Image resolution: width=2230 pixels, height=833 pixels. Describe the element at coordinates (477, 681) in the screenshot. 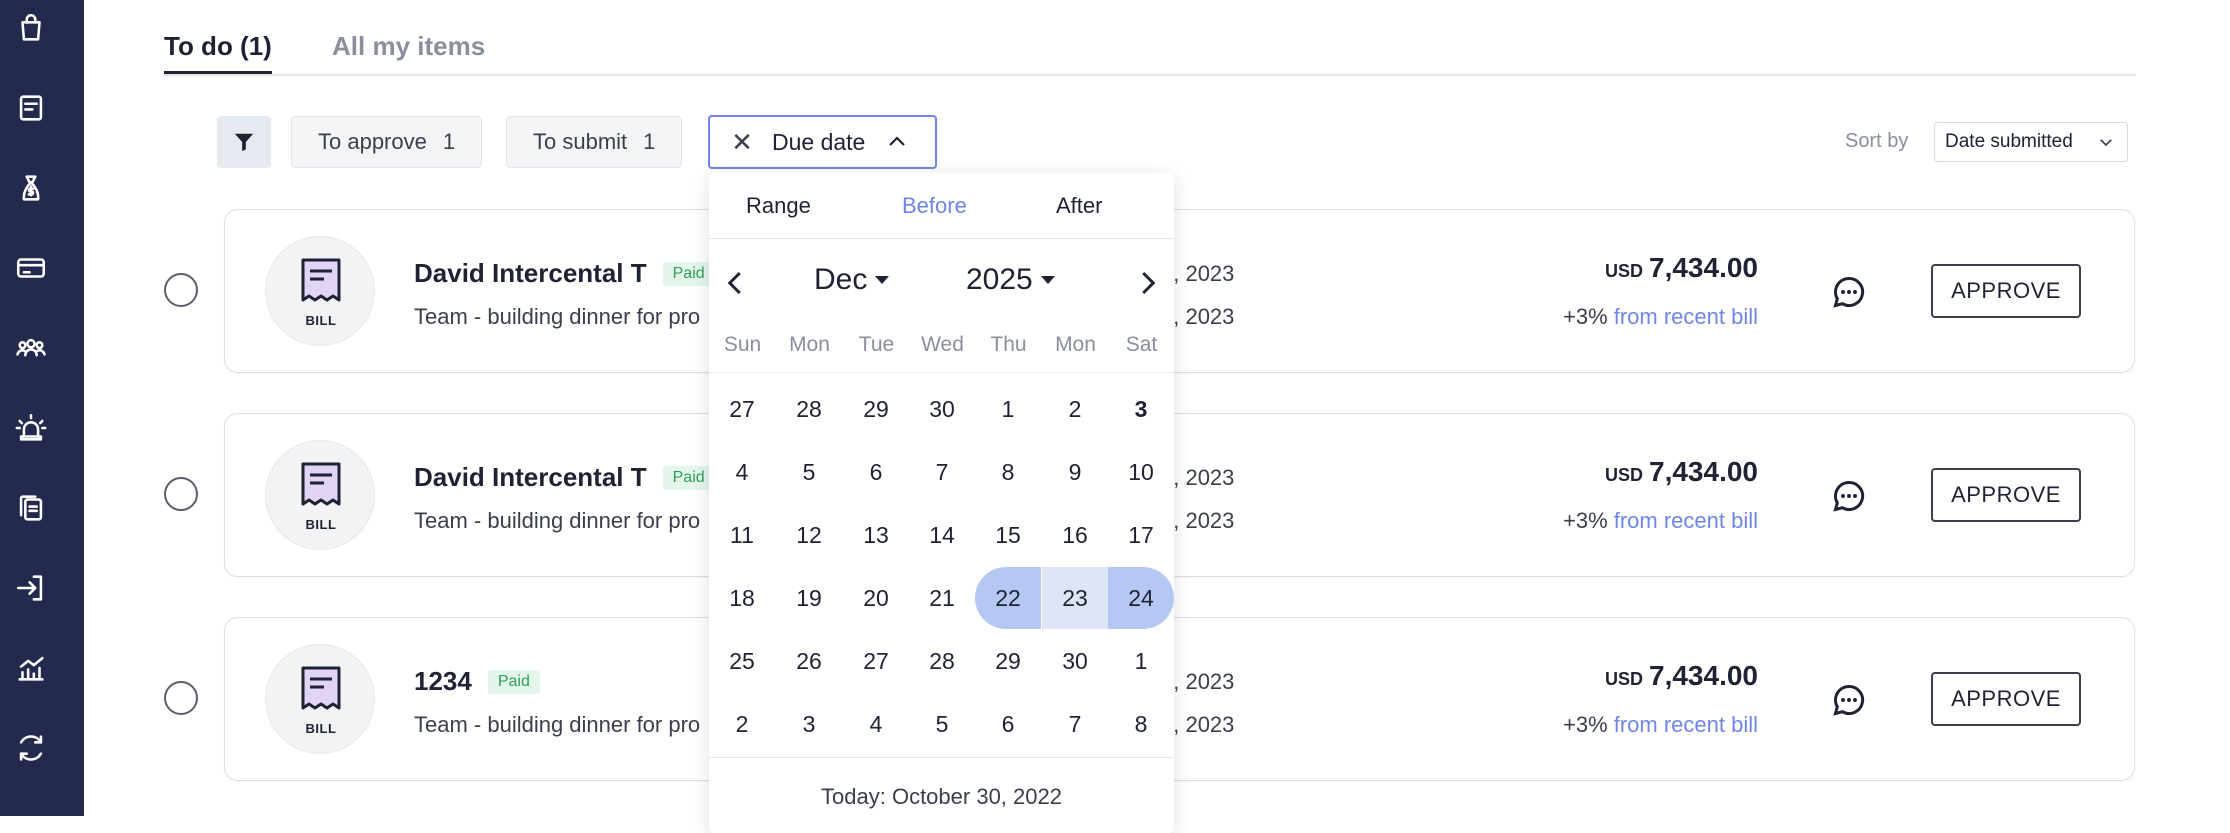

I see `item-title: 1234 Paid` at that location.